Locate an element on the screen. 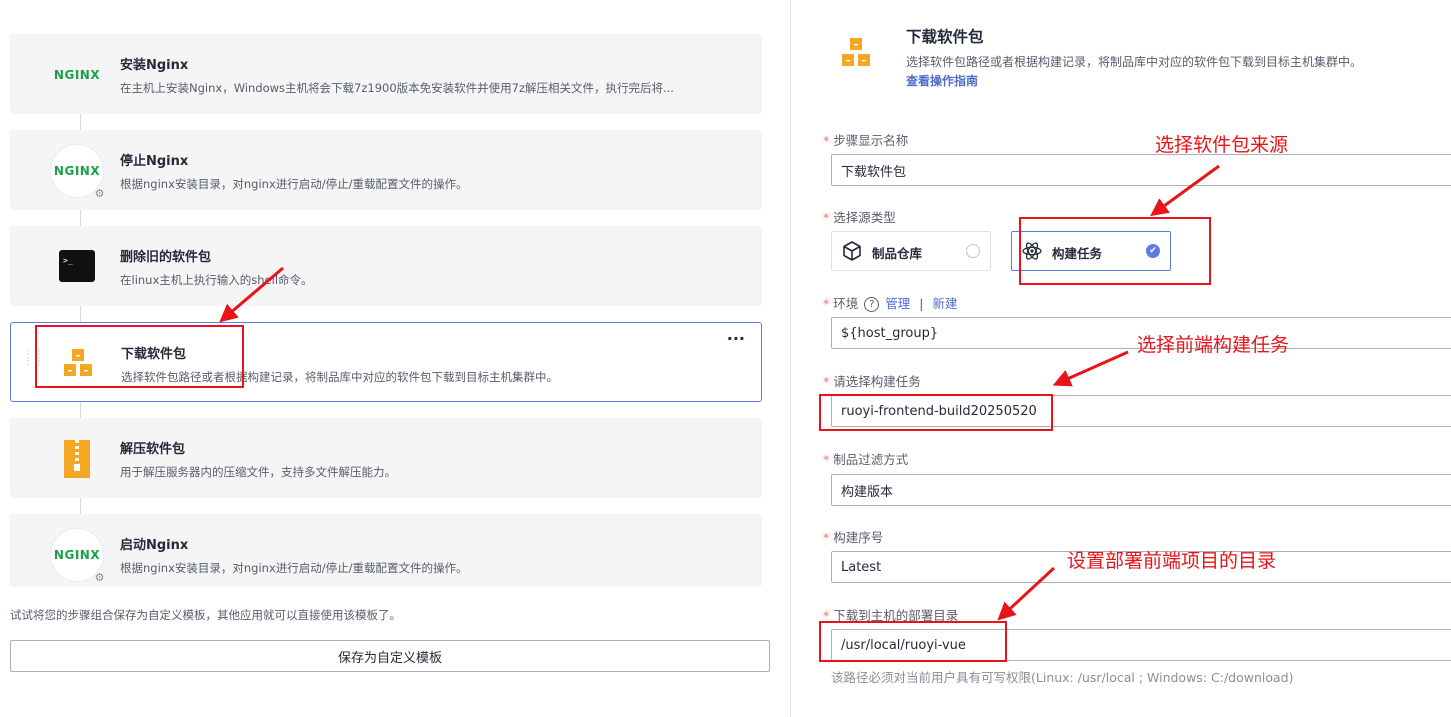 Image resolution: width=1451 pixels, height=717 pixels. build-number-label: * 构建序号 is located at coordinates (853, 537).